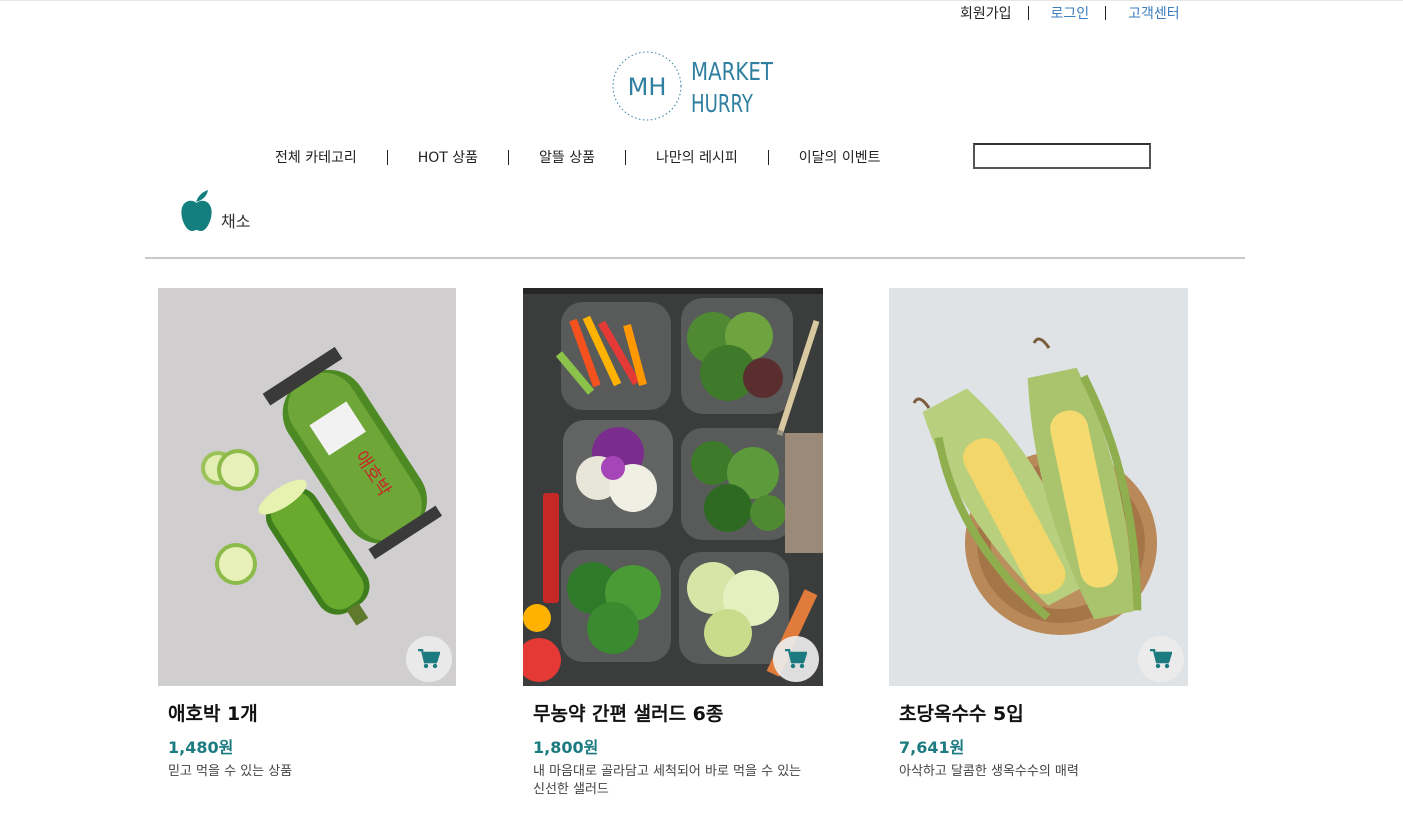 The height and width of the screenshot is (834, 1403). What do you see at coordinates (989, 771) in the screenshot?
I see `product-description: 아삭하고 달콤한 생옥수수의 매력` at bounding box center [989, 771].